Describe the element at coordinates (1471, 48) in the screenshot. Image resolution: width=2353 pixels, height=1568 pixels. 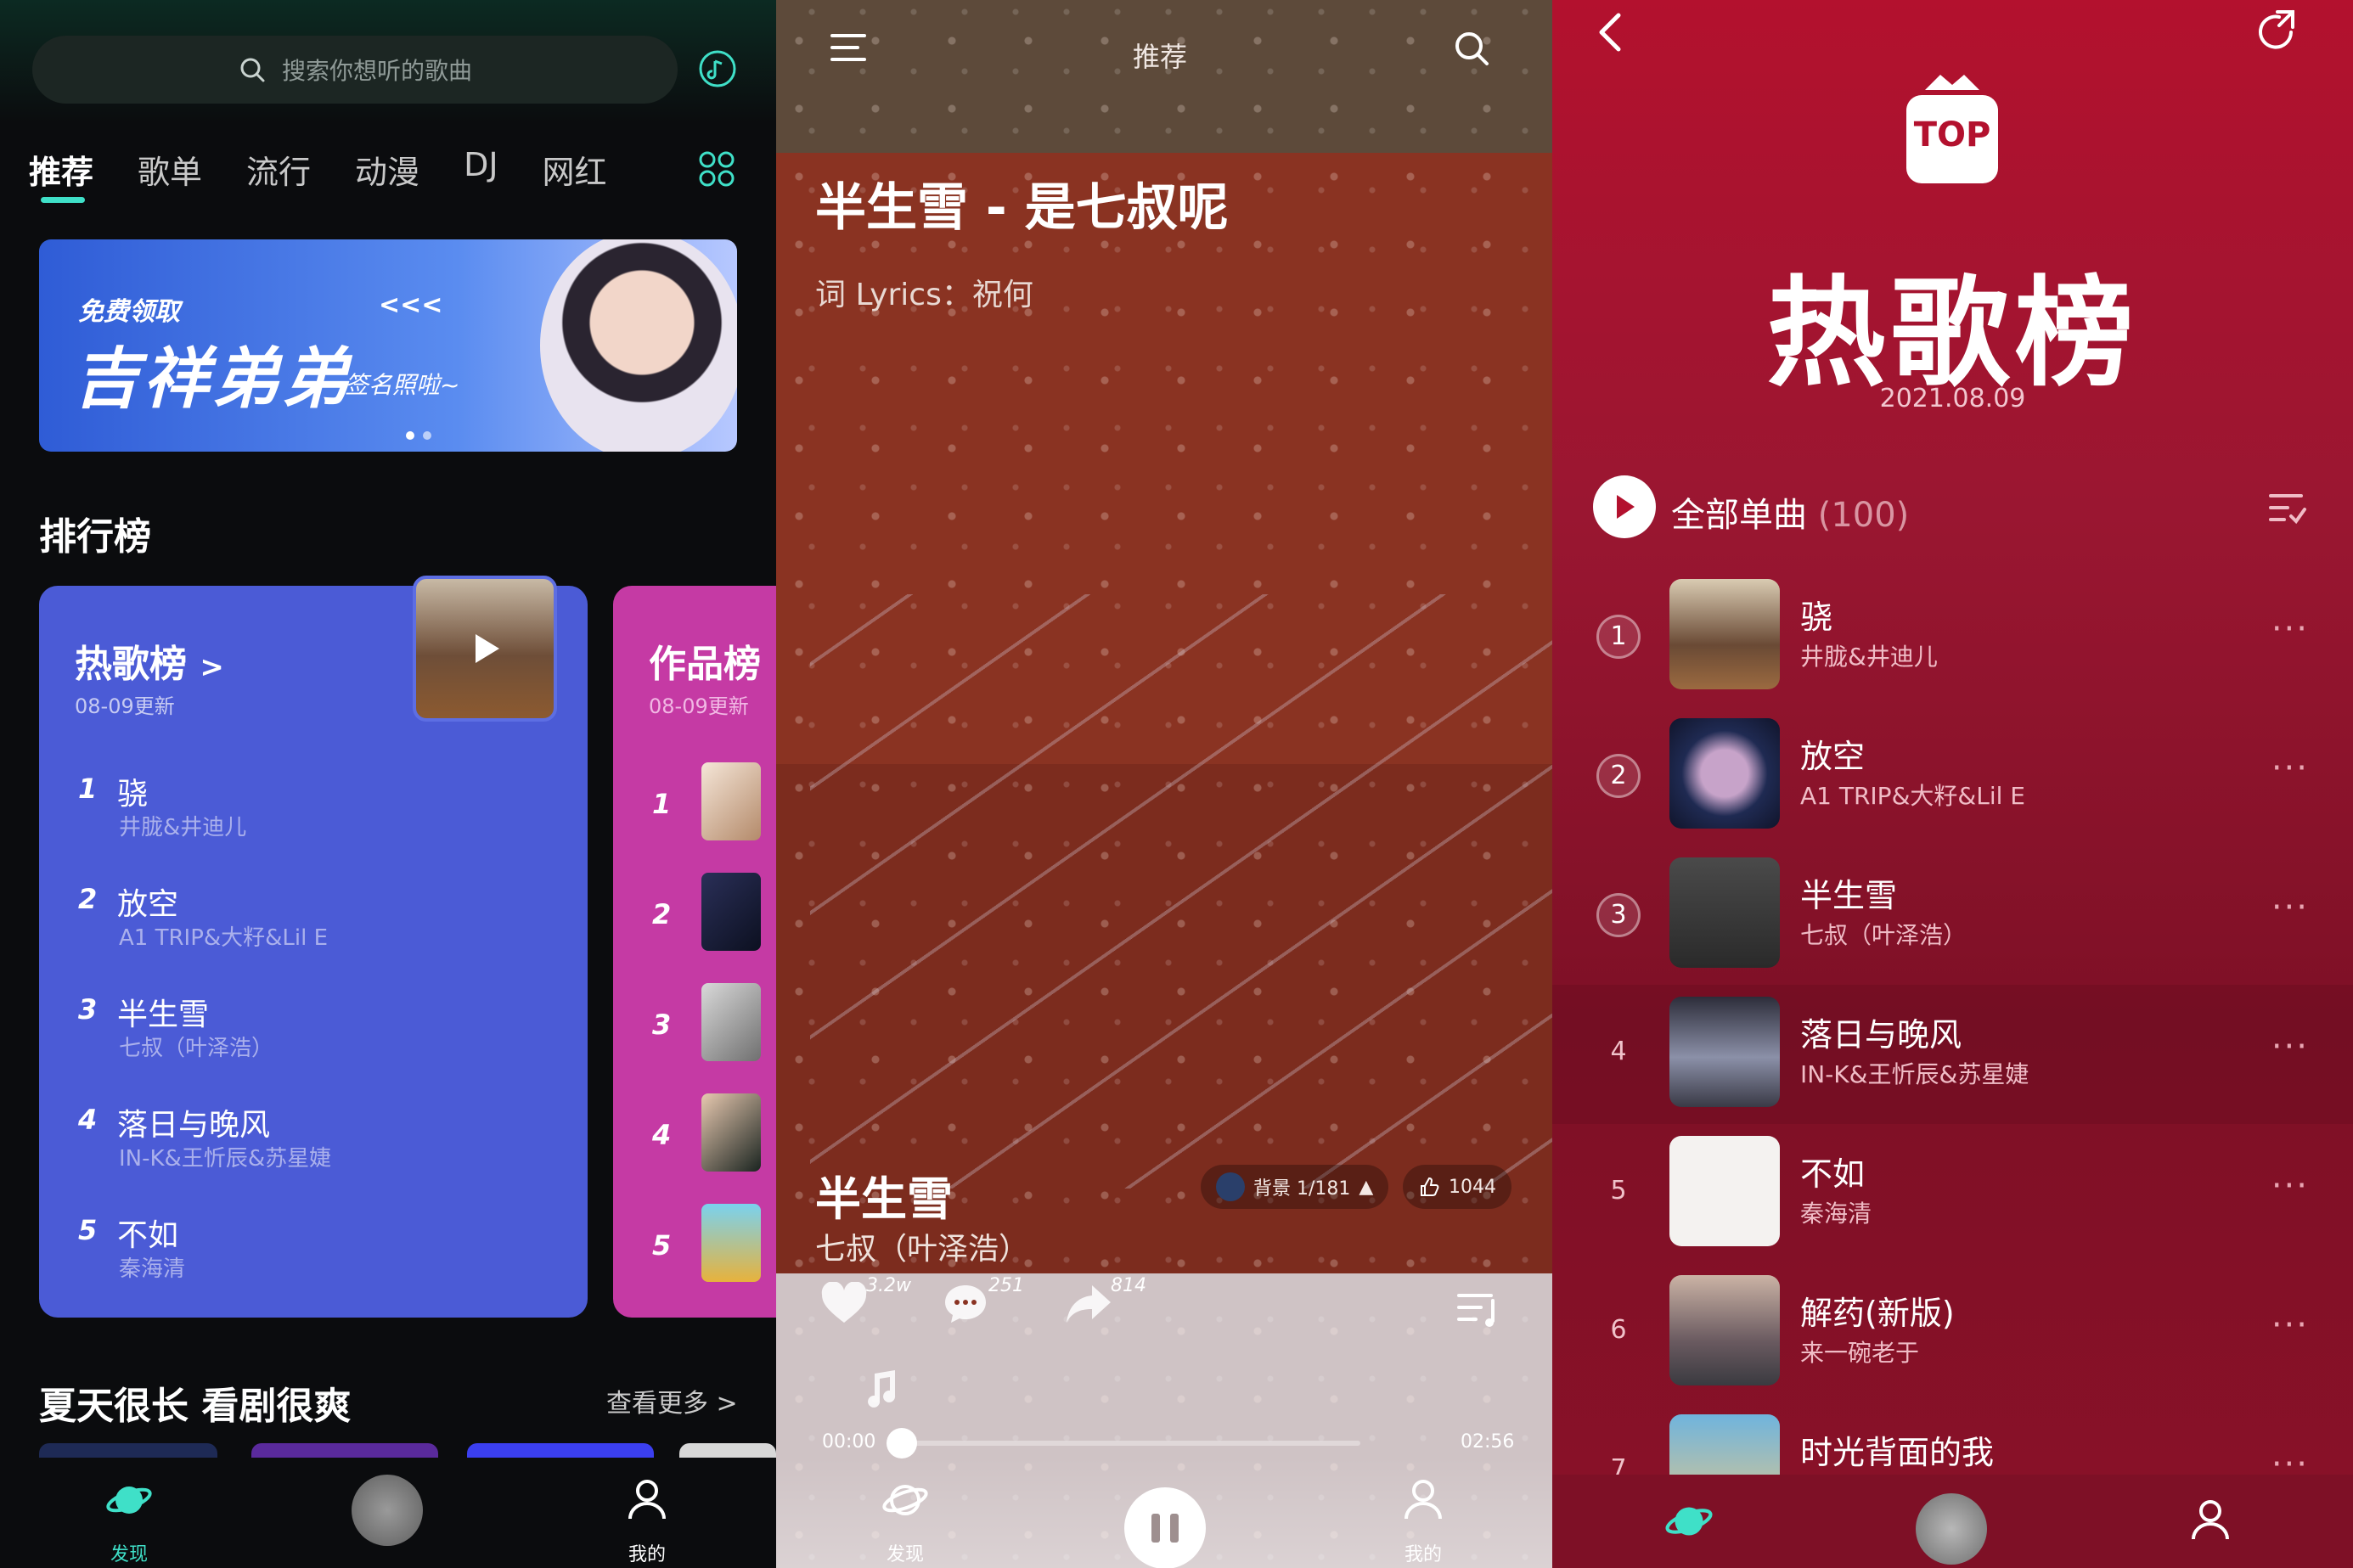
I see `search-icon` at that location.